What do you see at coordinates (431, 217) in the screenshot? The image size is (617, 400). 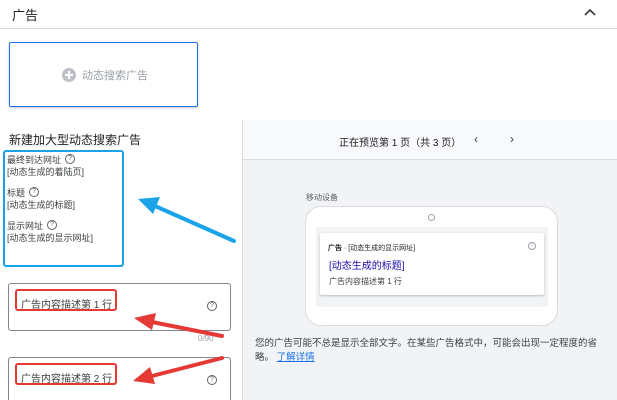 I see `phone-camera-icon` at bounding box center [431, 217].